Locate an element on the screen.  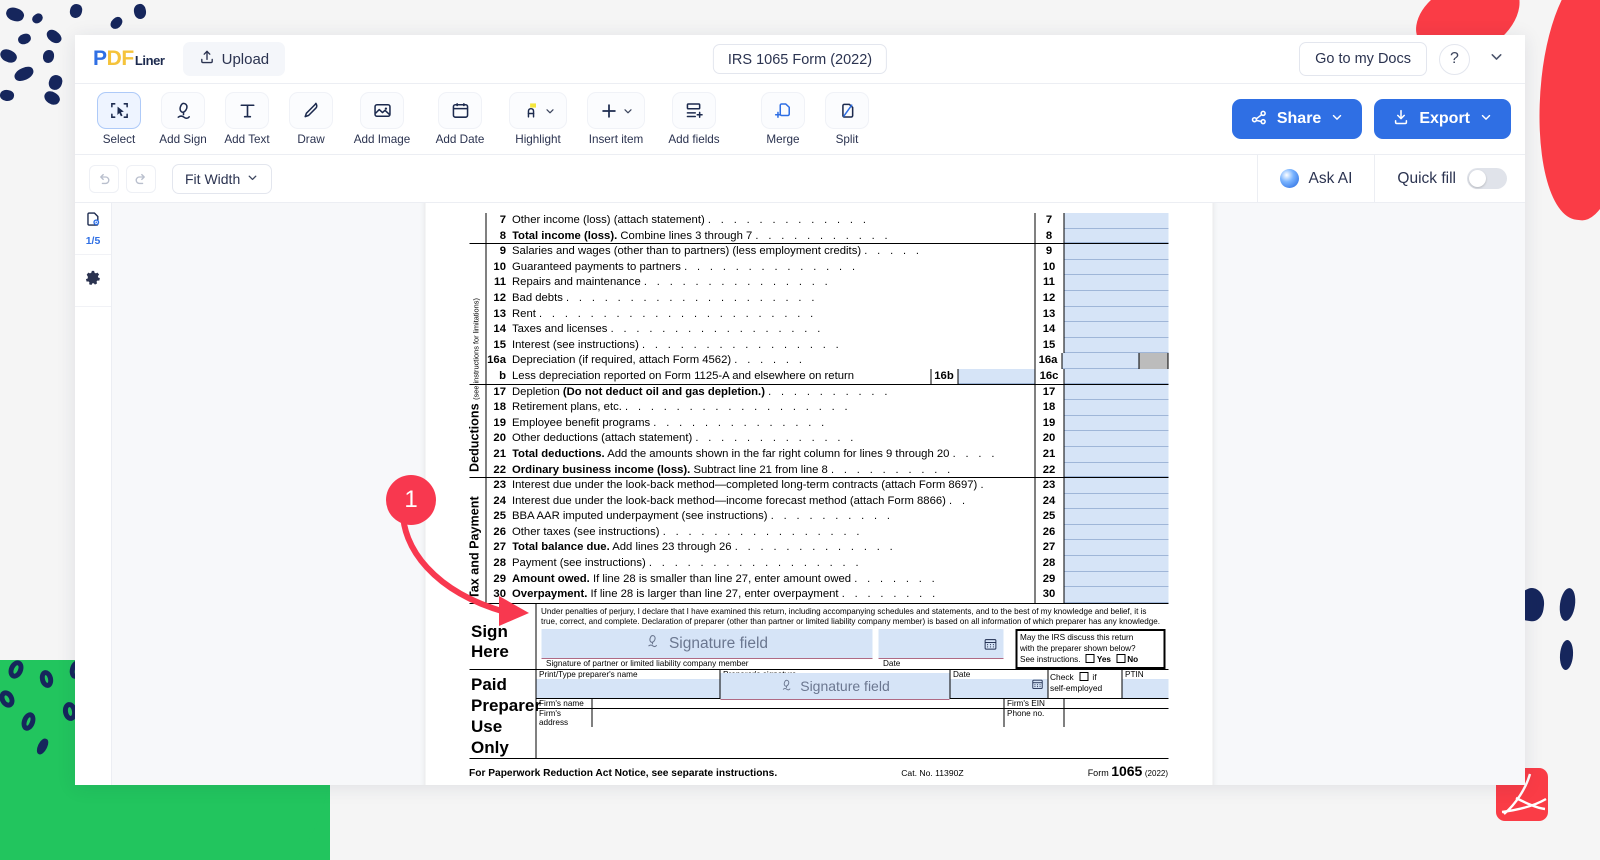
tool-split: Split is located at coordinates (847, 119).